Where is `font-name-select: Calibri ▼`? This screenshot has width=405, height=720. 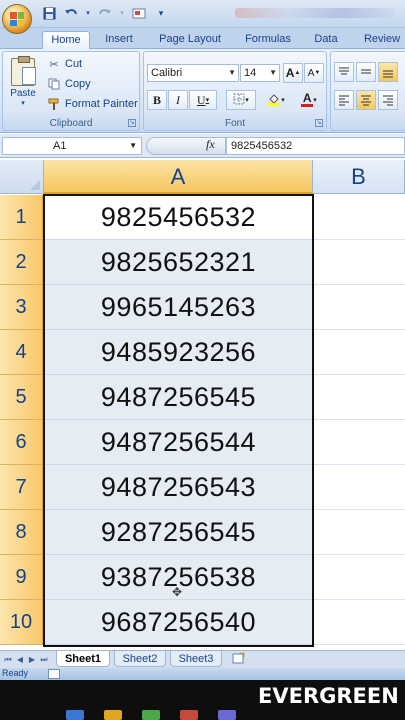
font-name-select: Calibri ▼ is located at coordinates (193, 73).